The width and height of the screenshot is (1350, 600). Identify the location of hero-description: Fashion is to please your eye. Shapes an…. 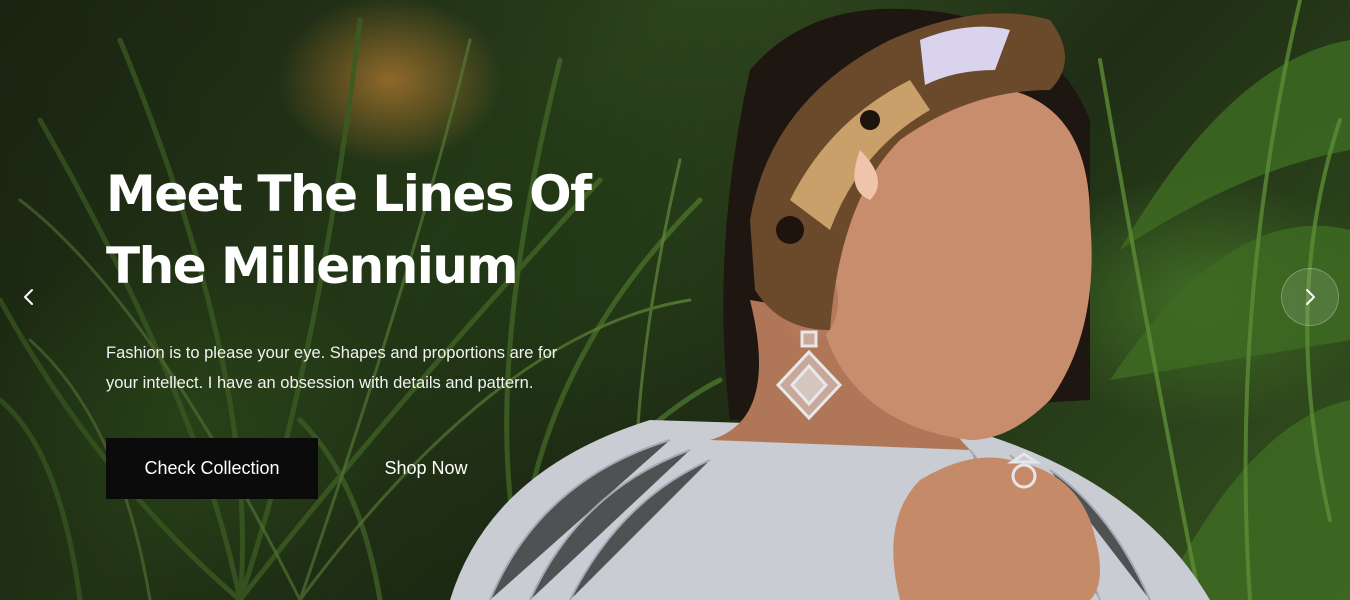
(366, 368).